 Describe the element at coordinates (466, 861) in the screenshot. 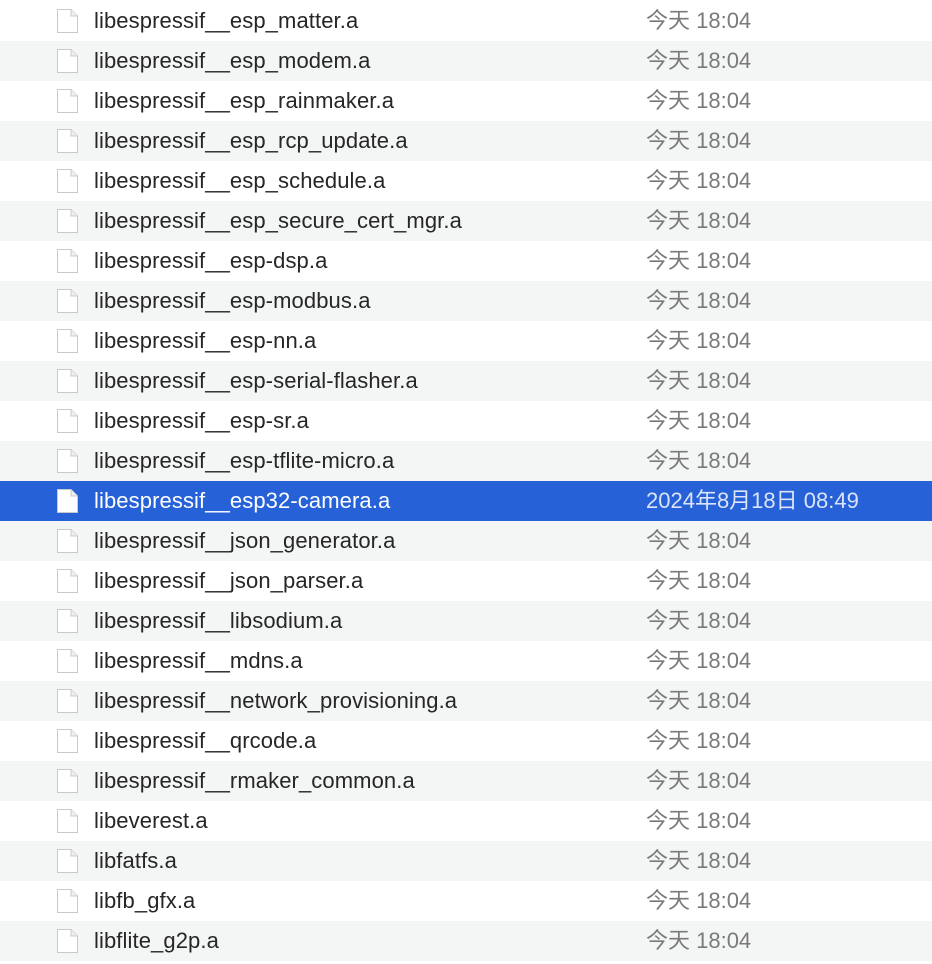

I see `file-row: libfatfs.a 今天 18:04` at that location.